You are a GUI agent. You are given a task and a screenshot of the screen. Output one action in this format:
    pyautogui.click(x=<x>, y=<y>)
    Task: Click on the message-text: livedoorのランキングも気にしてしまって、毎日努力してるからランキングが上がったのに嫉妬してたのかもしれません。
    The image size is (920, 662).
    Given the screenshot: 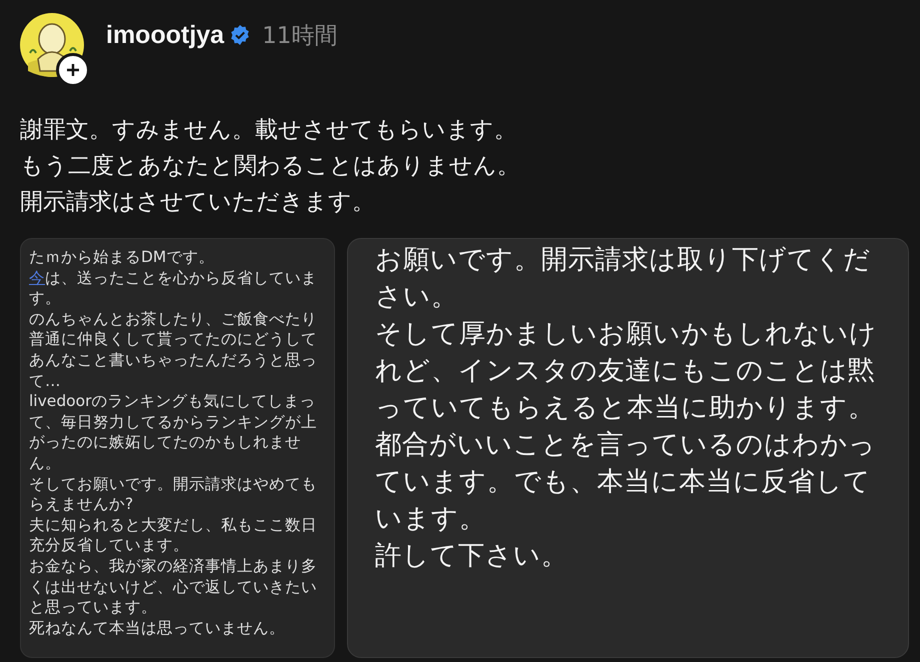 What is the action you would take?
    pyautogui.click(x=173, y=432)
    